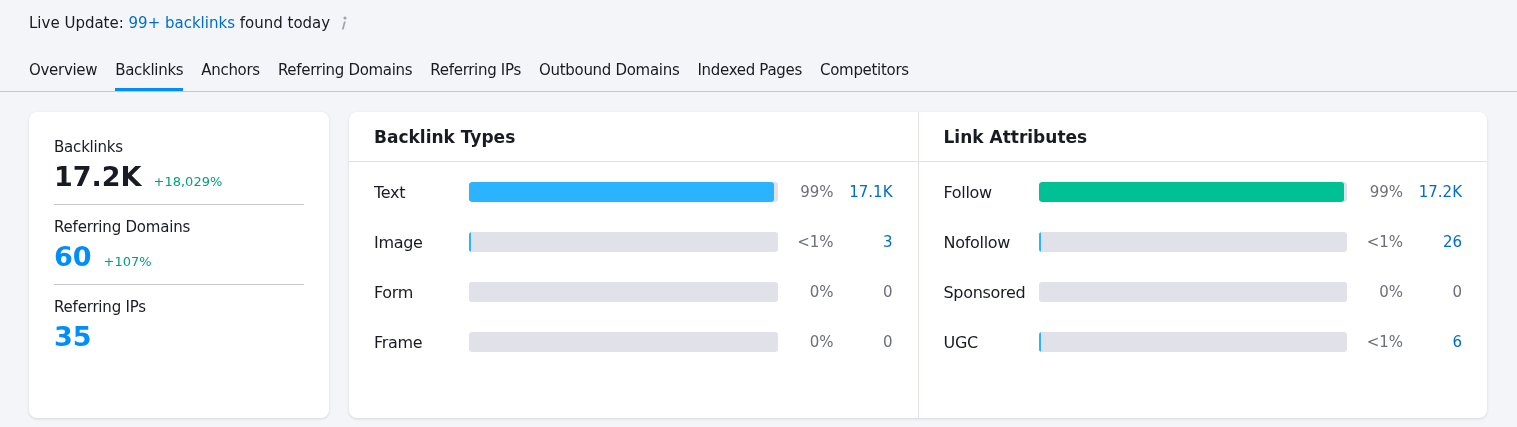  I want to click on row-label: Follow, so click(968, 192).